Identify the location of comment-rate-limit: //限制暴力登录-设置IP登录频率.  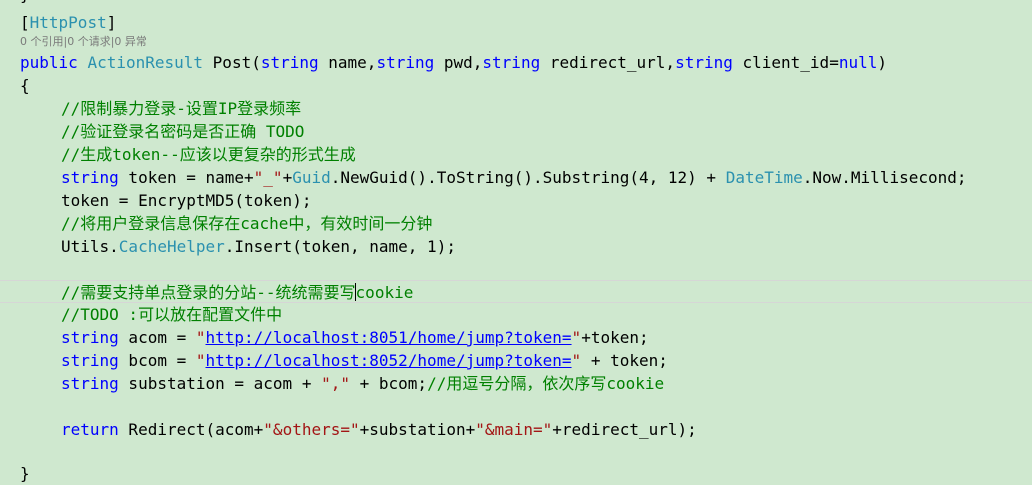
(181, 108).